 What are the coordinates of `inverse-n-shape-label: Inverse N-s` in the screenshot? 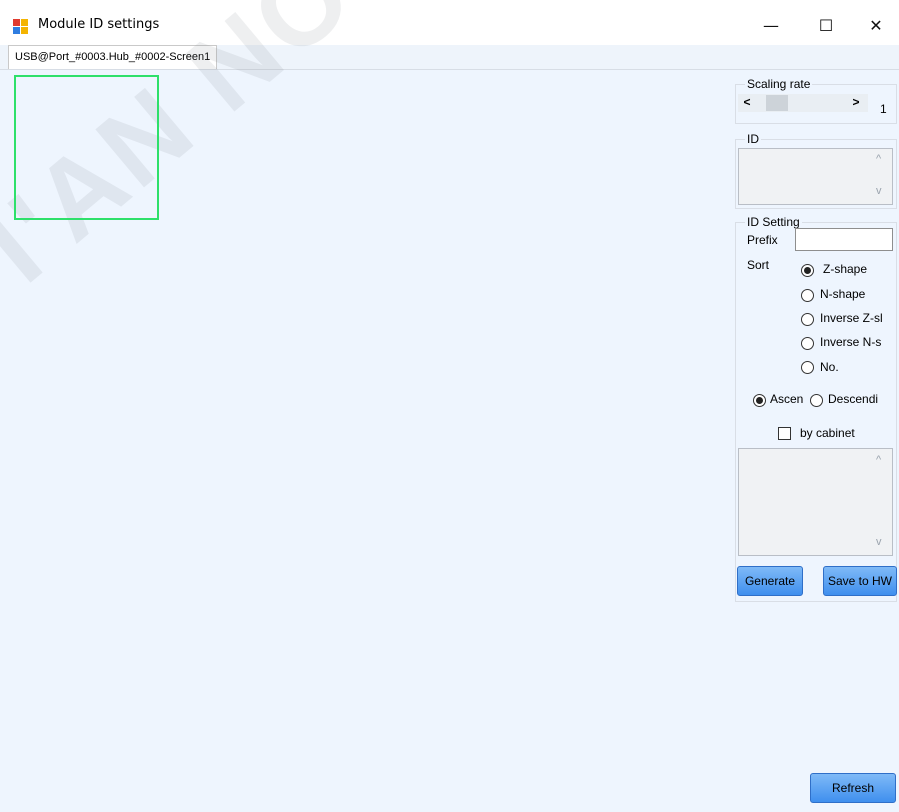 It's located at (851, 342).